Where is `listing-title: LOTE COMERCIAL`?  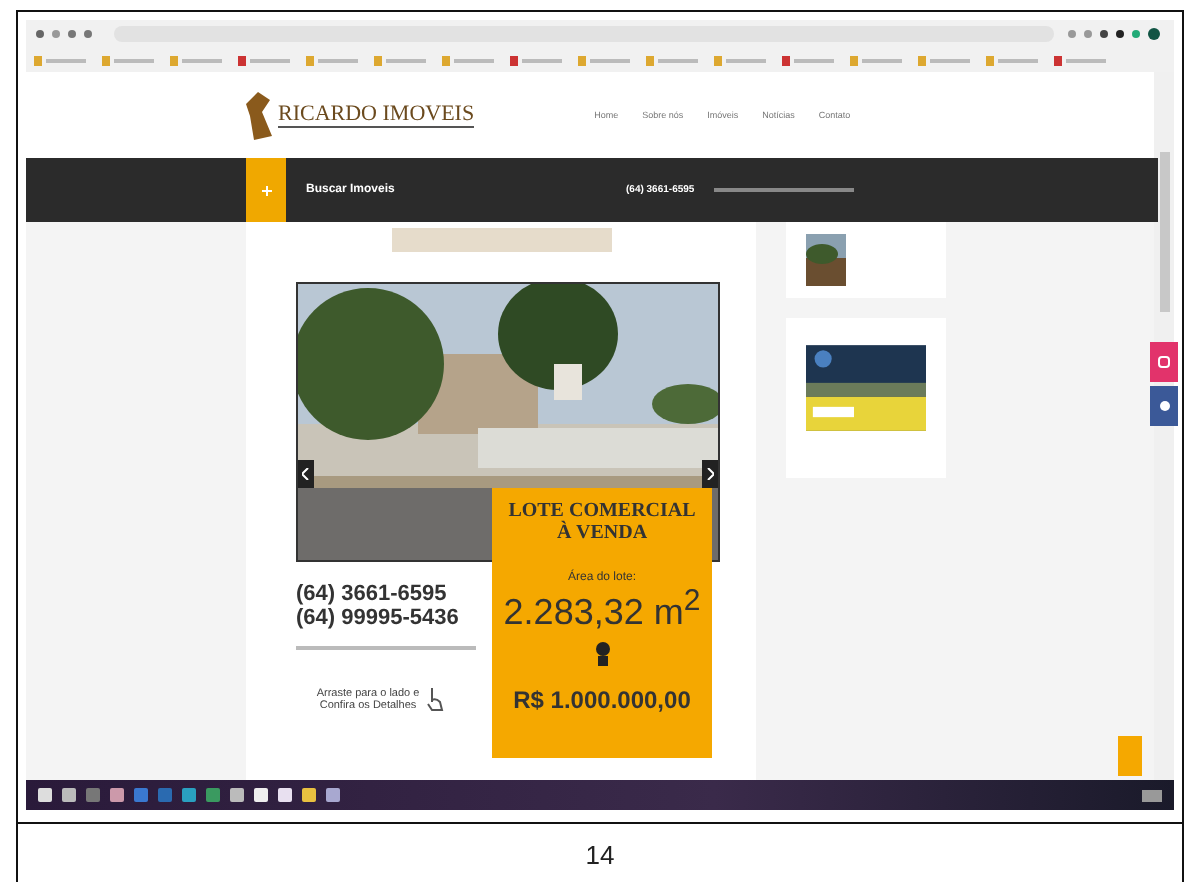
listing-title: LOTE COMERCIAL is located at coordinates (602, 511).